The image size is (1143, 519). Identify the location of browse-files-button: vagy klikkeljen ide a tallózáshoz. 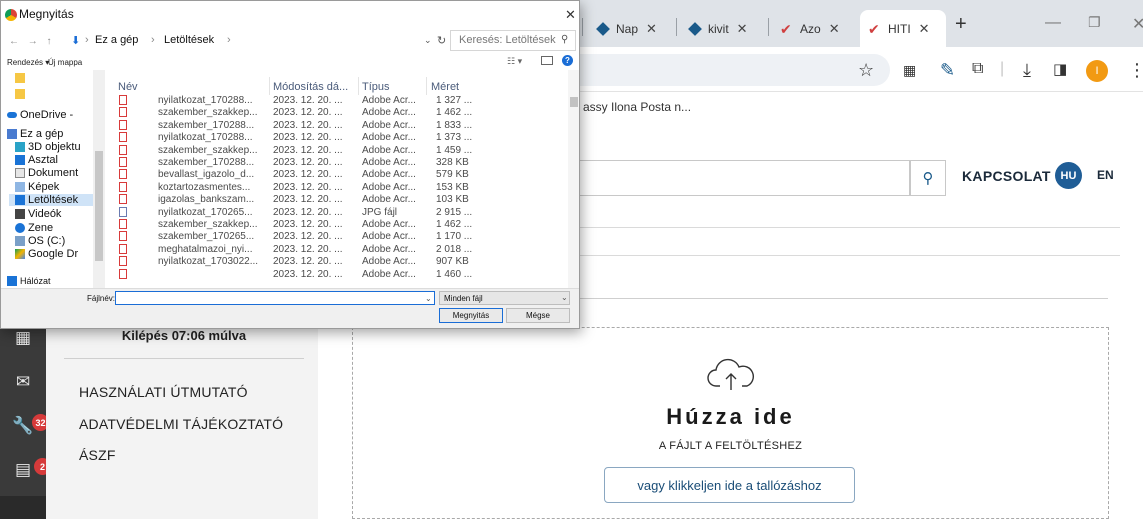
(729, 485).